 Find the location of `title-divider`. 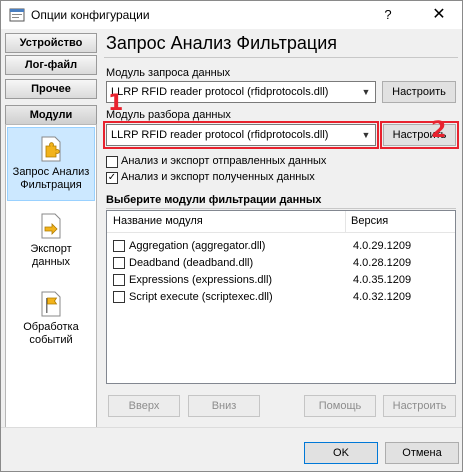

title-divider is located at coordinates (281, 57).